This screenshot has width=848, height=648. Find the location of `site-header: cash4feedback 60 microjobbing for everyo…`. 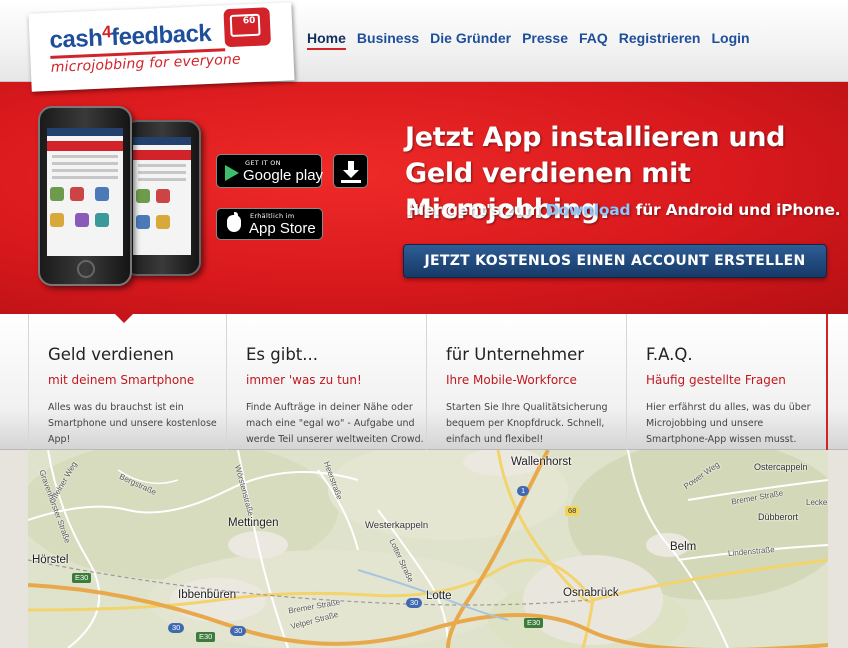

site-header: cash4feedback 60 microjobbing for everyo… is located at coordinates (424, 46).